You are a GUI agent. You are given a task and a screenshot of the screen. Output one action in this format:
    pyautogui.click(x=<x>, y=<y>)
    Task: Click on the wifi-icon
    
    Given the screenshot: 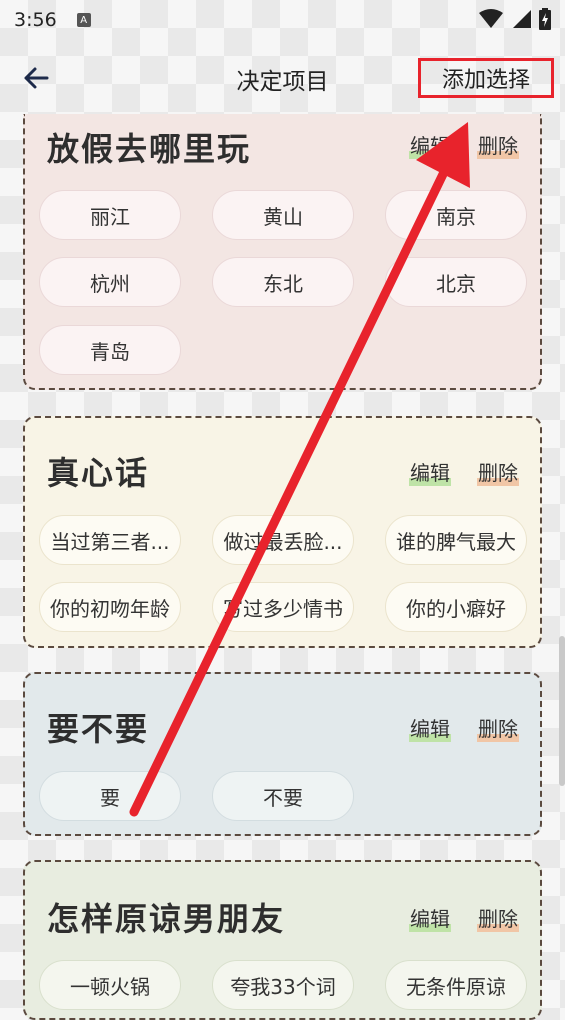 What is the action you would take?
    pyautogui.click(x=491, y=18)
    